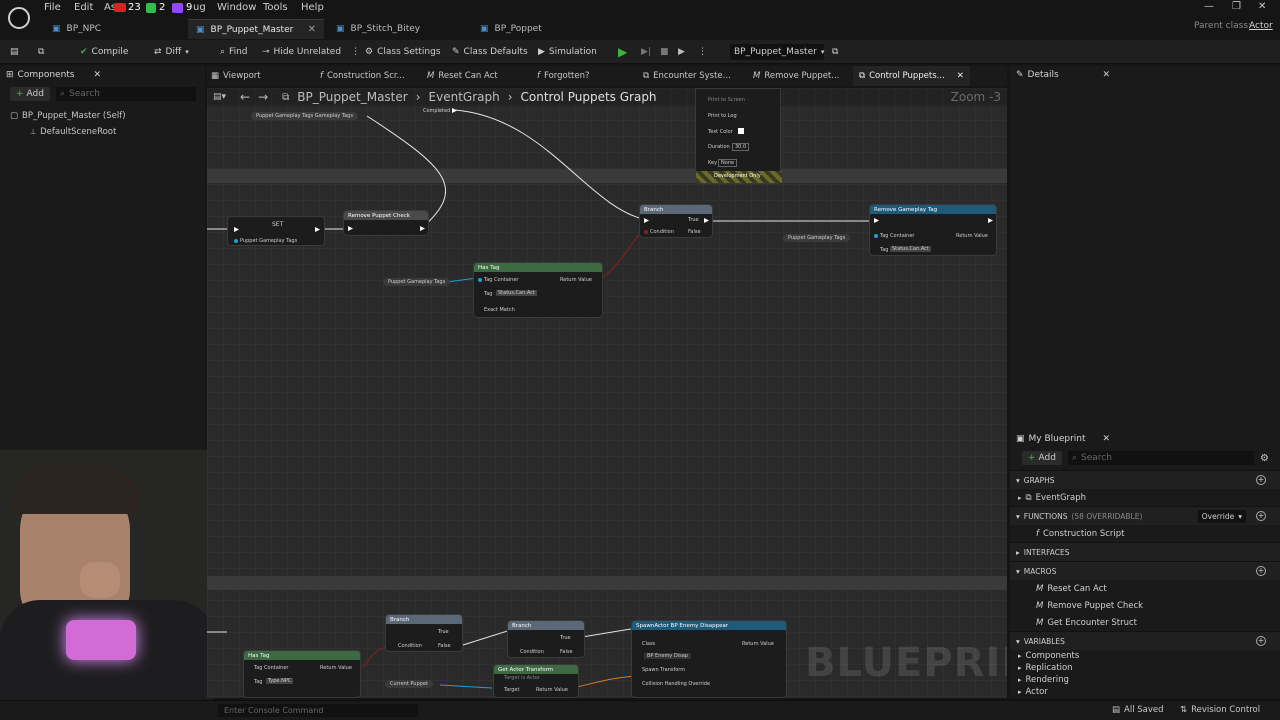 This screenshot has height=720, width=1280. Describe the element at coordinates (104, 52) in the screenshot. I see `compile-button: ✔ Compile` at that location.